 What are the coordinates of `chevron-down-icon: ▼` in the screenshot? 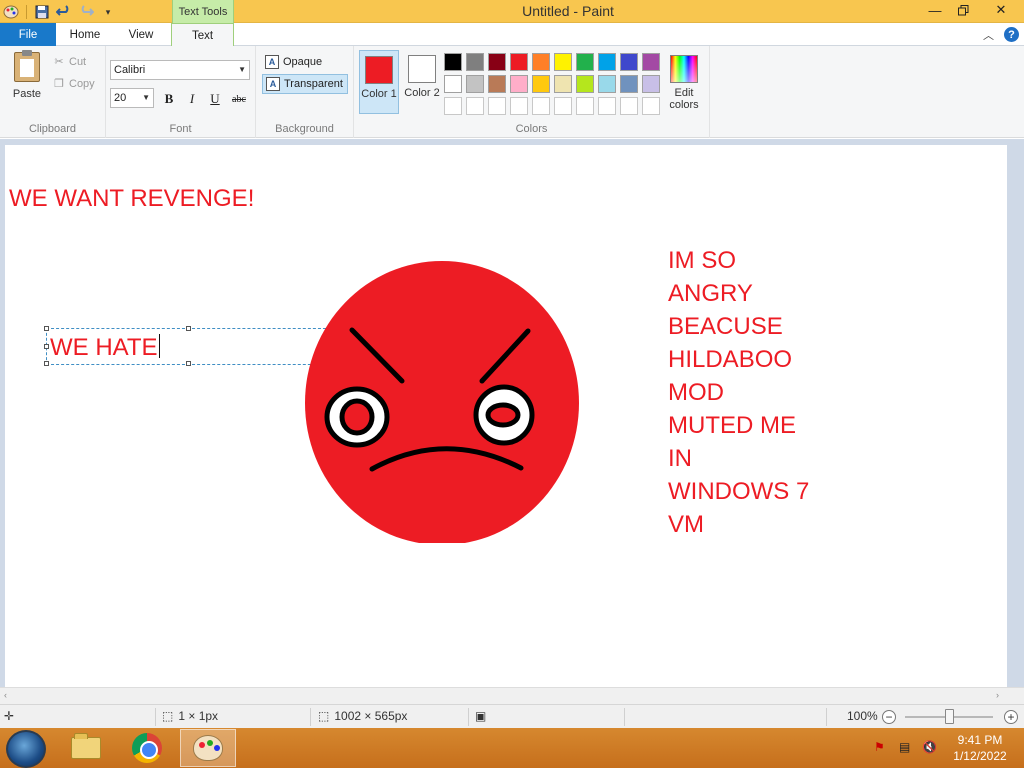 It's located at (242, 69).